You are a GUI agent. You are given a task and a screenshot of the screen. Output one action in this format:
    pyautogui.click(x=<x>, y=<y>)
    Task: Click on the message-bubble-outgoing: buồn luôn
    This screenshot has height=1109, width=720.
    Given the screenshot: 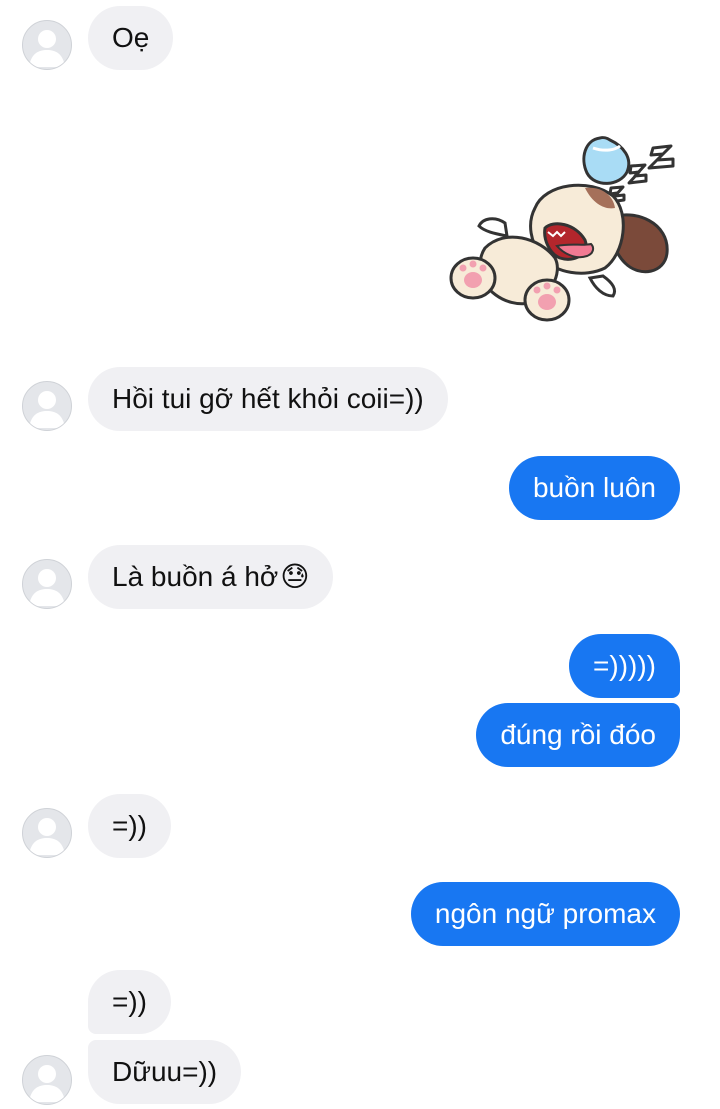 What is the action you would take?
    pyautogui.click(x=594, y=488)
    